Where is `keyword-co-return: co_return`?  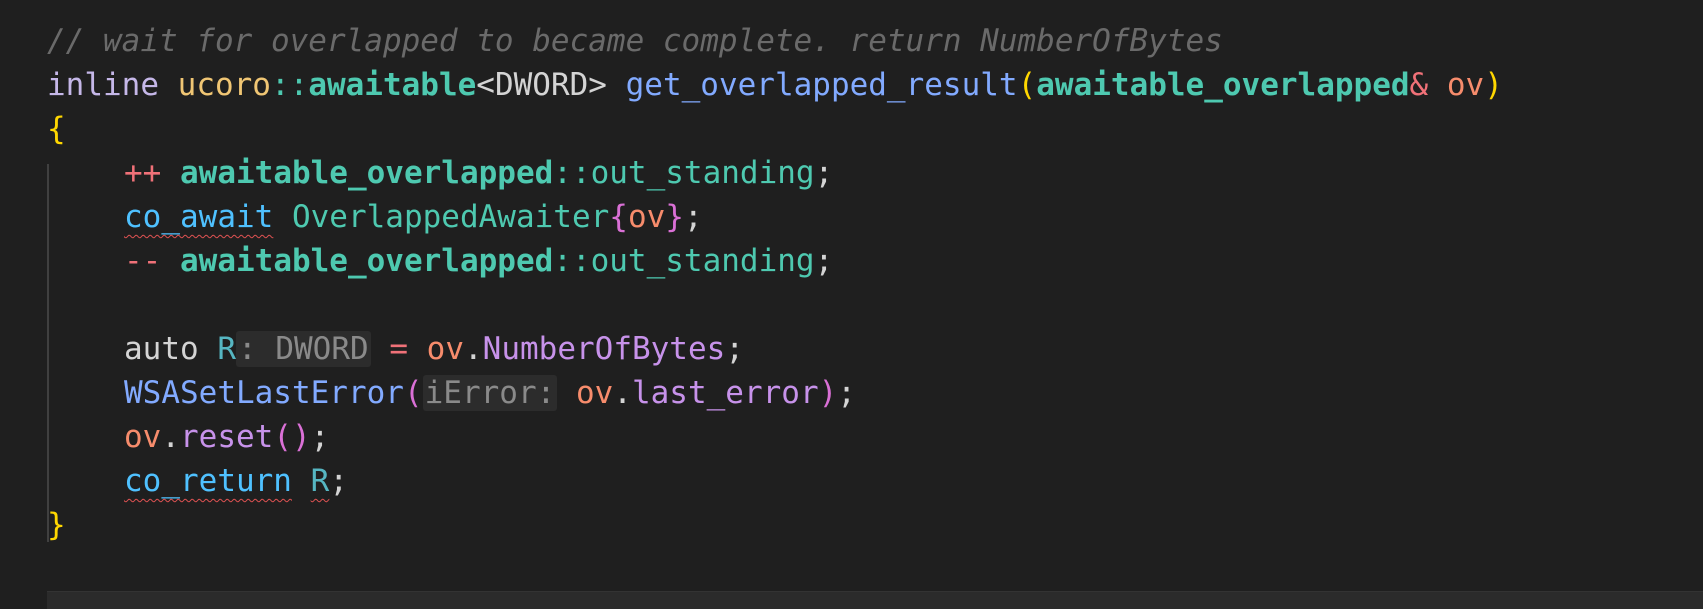
keyword-co-return: co_return is located at coordinates (208, 481).